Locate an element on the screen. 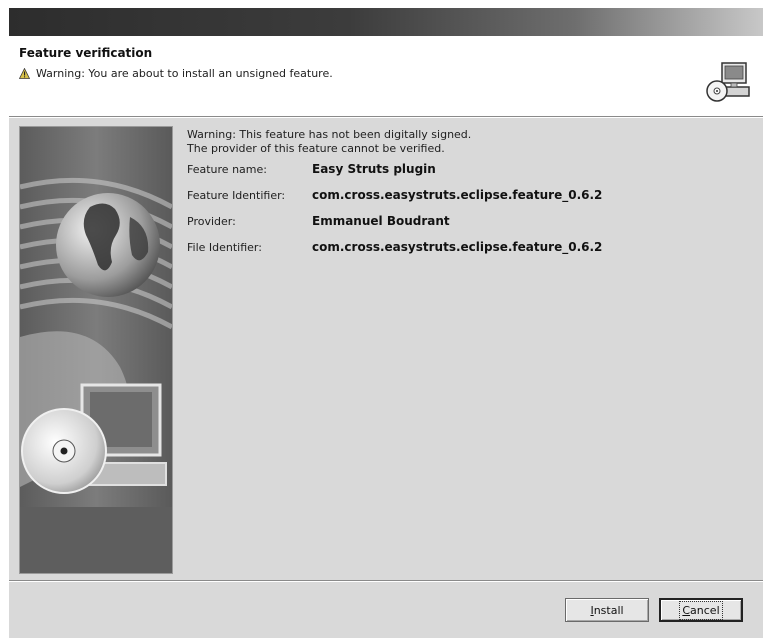  install-button-label: Install is located at coordinates (607, 610).